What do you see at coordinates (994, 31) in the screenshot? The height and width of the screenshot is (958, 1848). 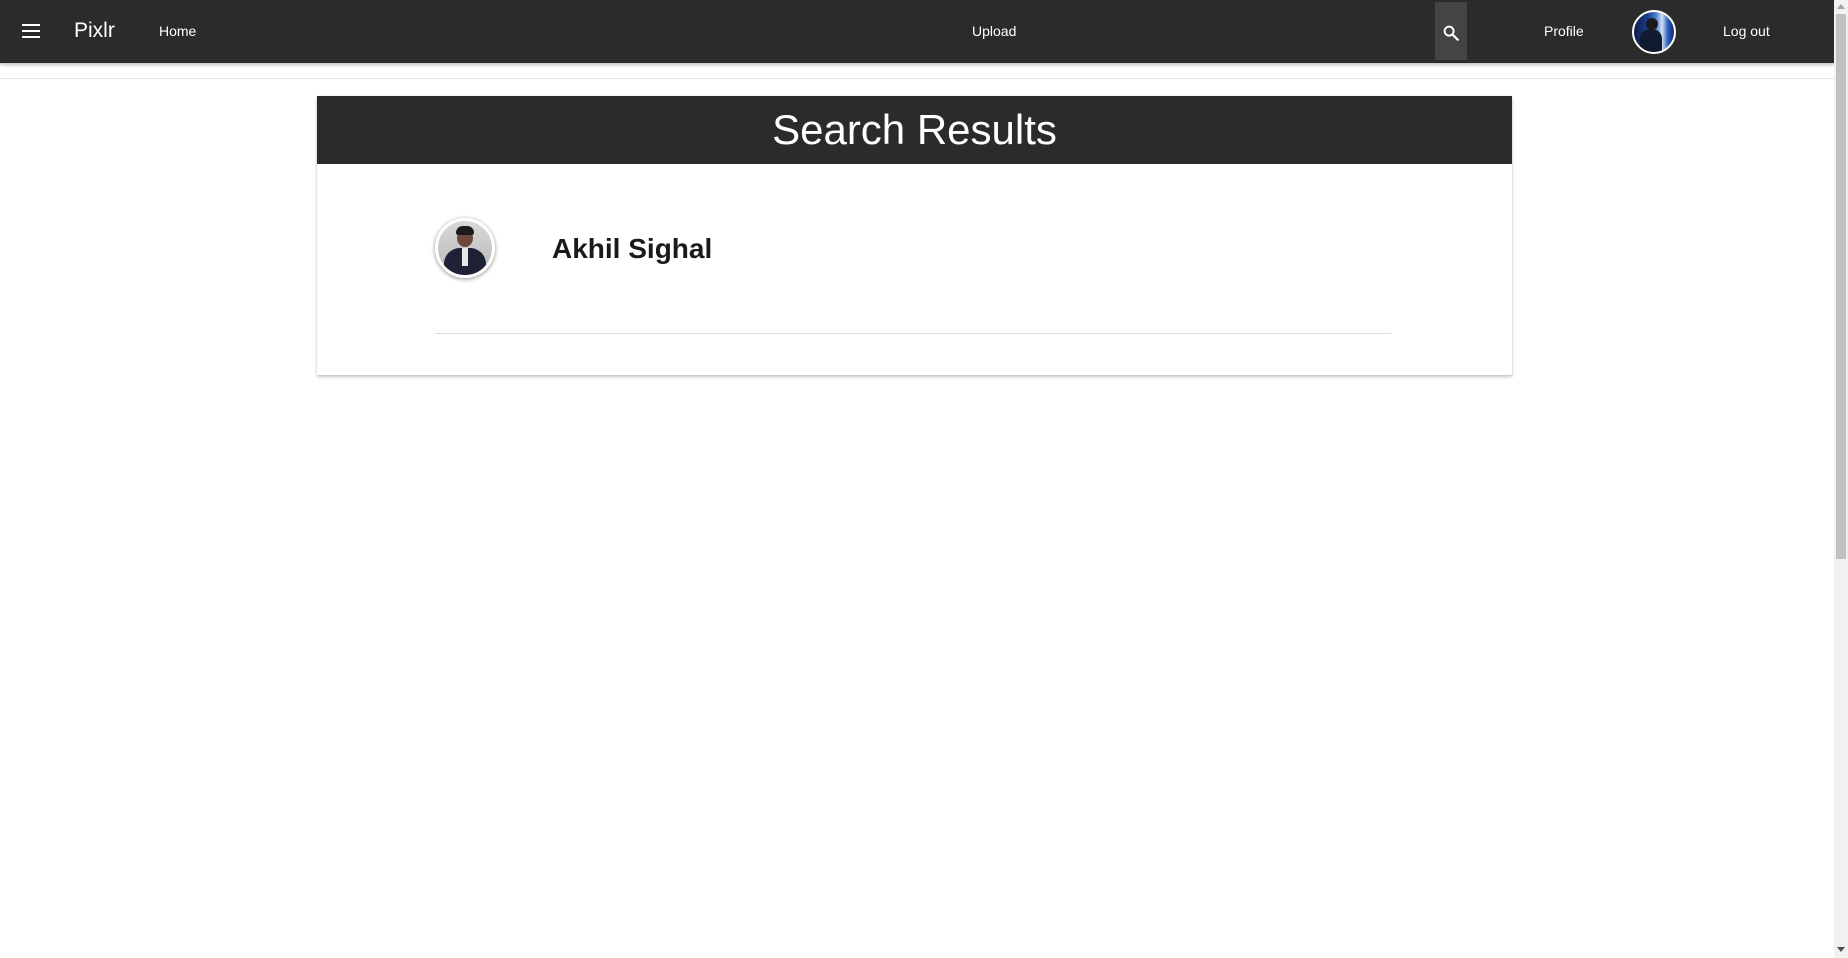 I see `nav-link-upload: Upload` at bounding box center [994, 31].